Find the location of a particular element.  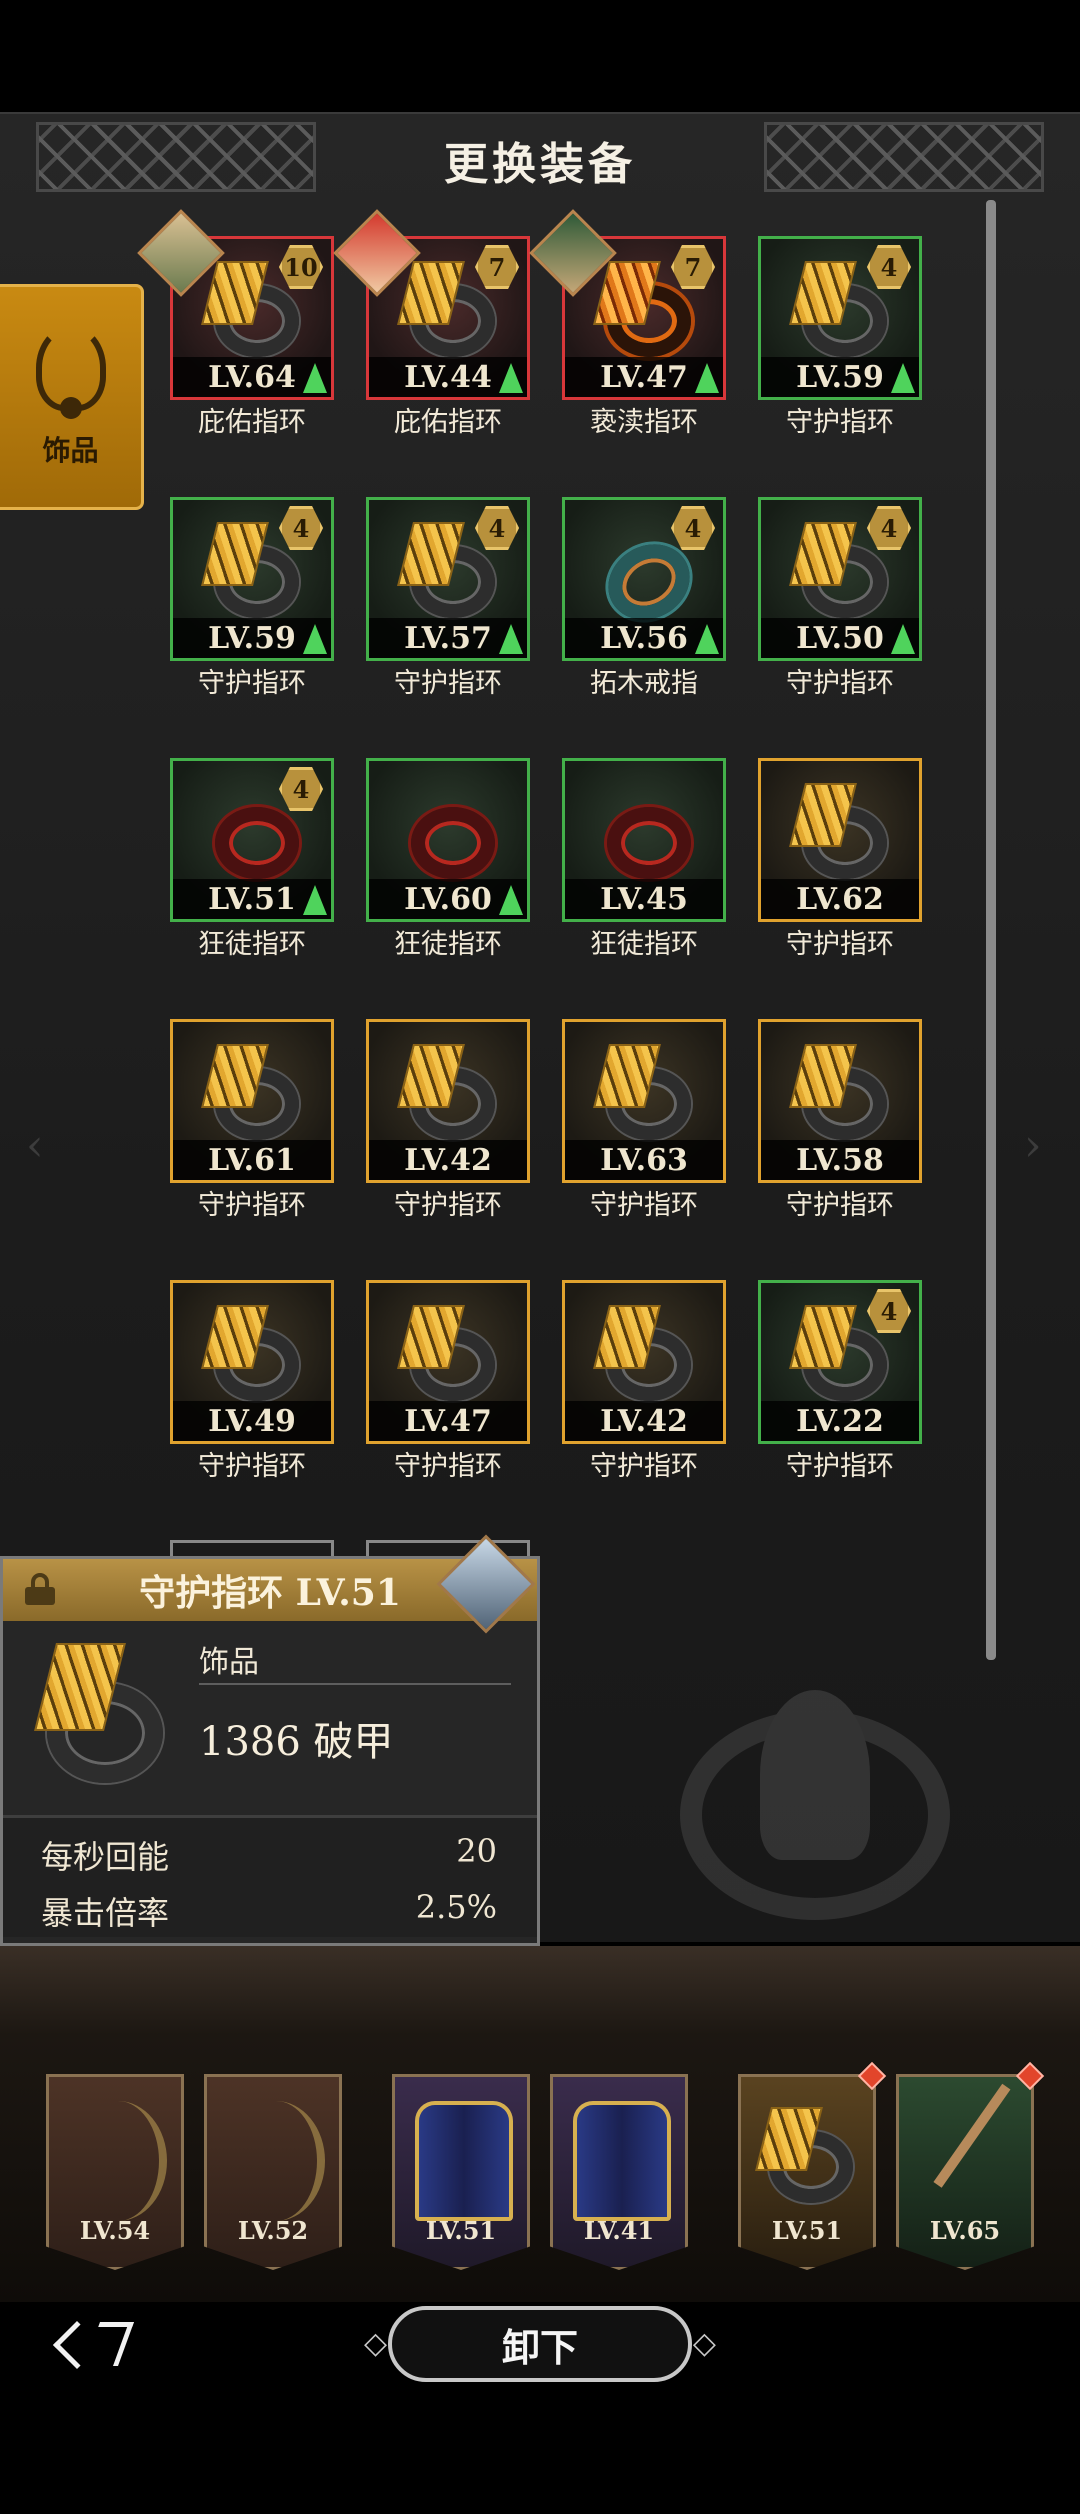

item-card: 4 LV.51 狂徒指环 is located at coordinates (252, 859).